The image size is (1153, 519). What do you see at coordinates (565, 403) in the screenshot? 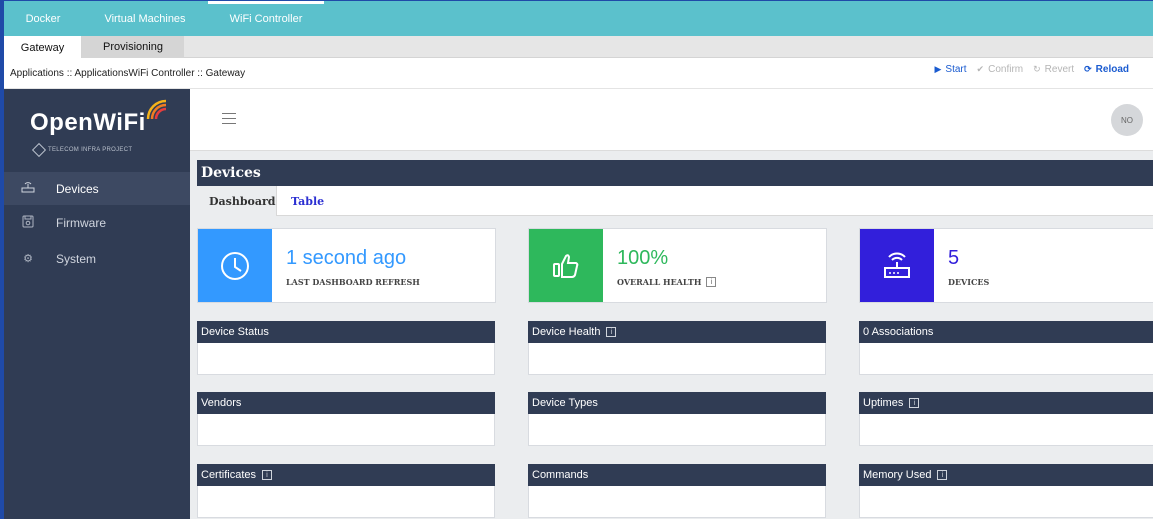
I see `panel-title: Device Types` at bounding box center [565, 403].